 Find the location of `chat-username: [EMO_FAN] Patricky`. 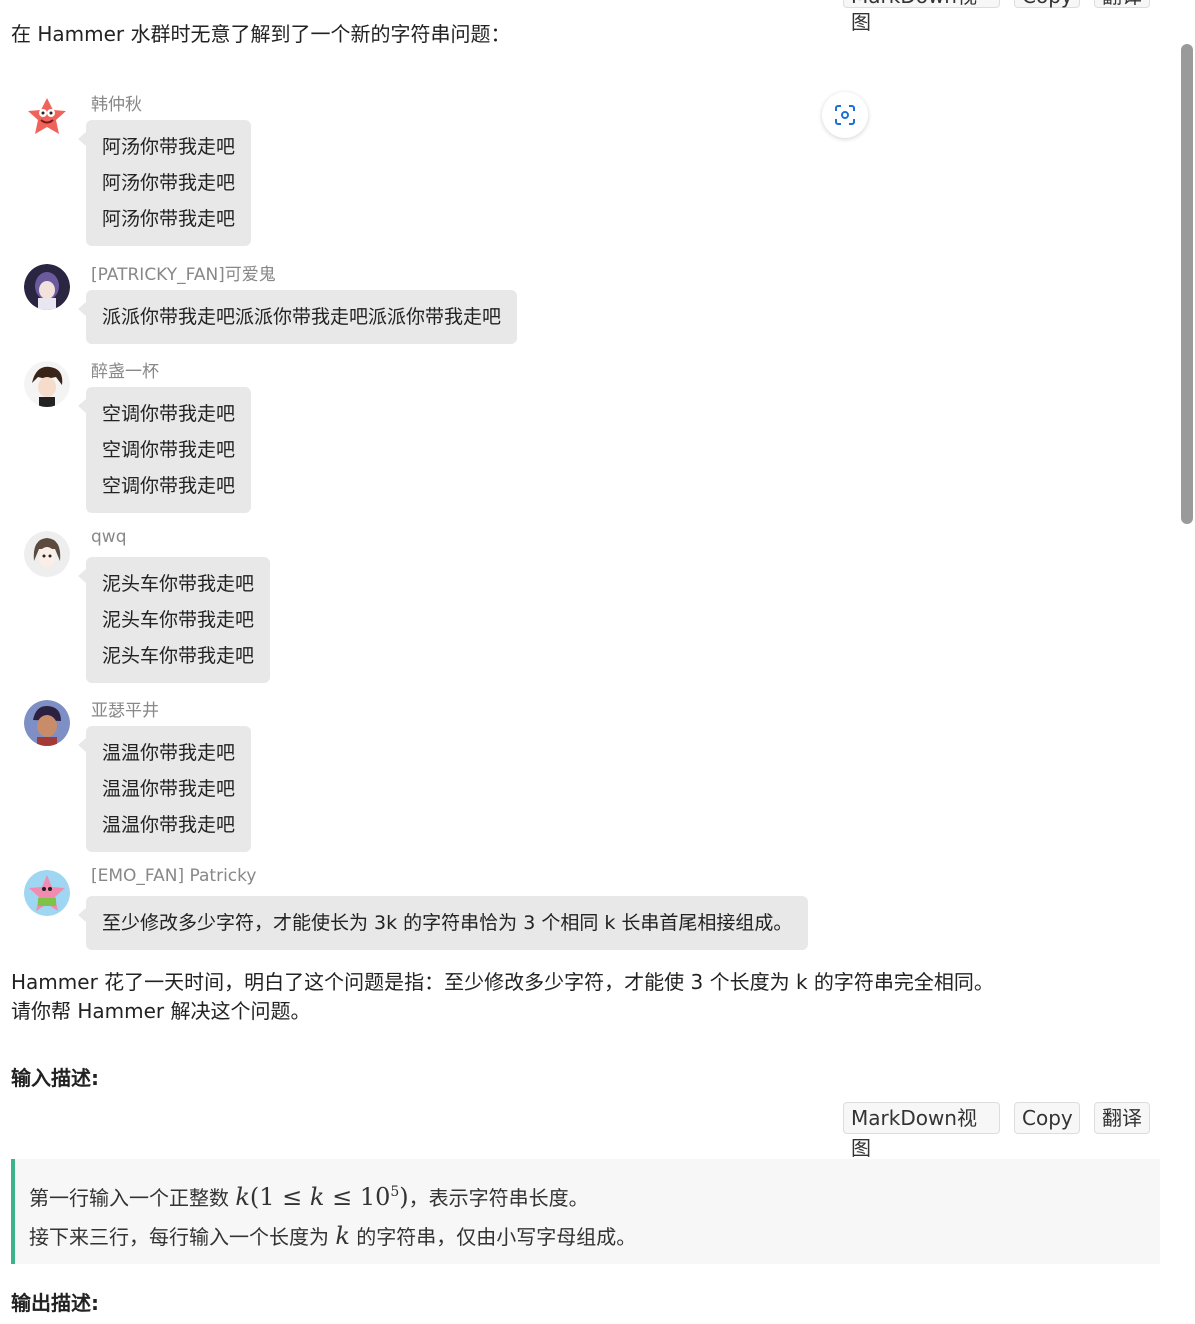

chat-username: [EMO_FAN] Patricky is located at coordinates (174, 876).